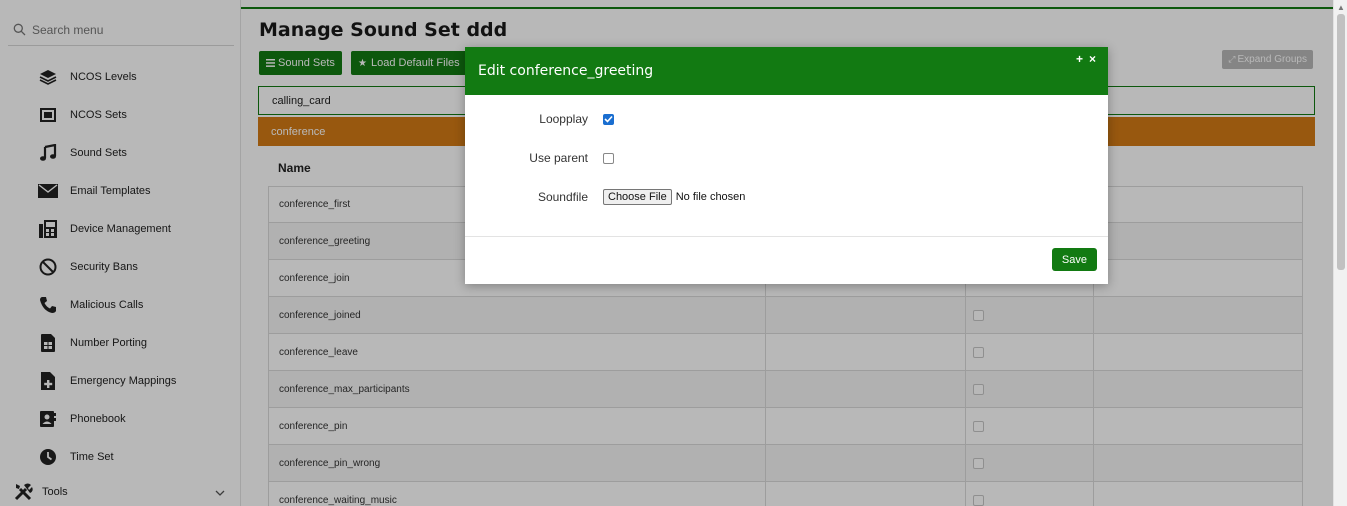  I want to click on file-status-text: No file chosen, so click(710, 197).